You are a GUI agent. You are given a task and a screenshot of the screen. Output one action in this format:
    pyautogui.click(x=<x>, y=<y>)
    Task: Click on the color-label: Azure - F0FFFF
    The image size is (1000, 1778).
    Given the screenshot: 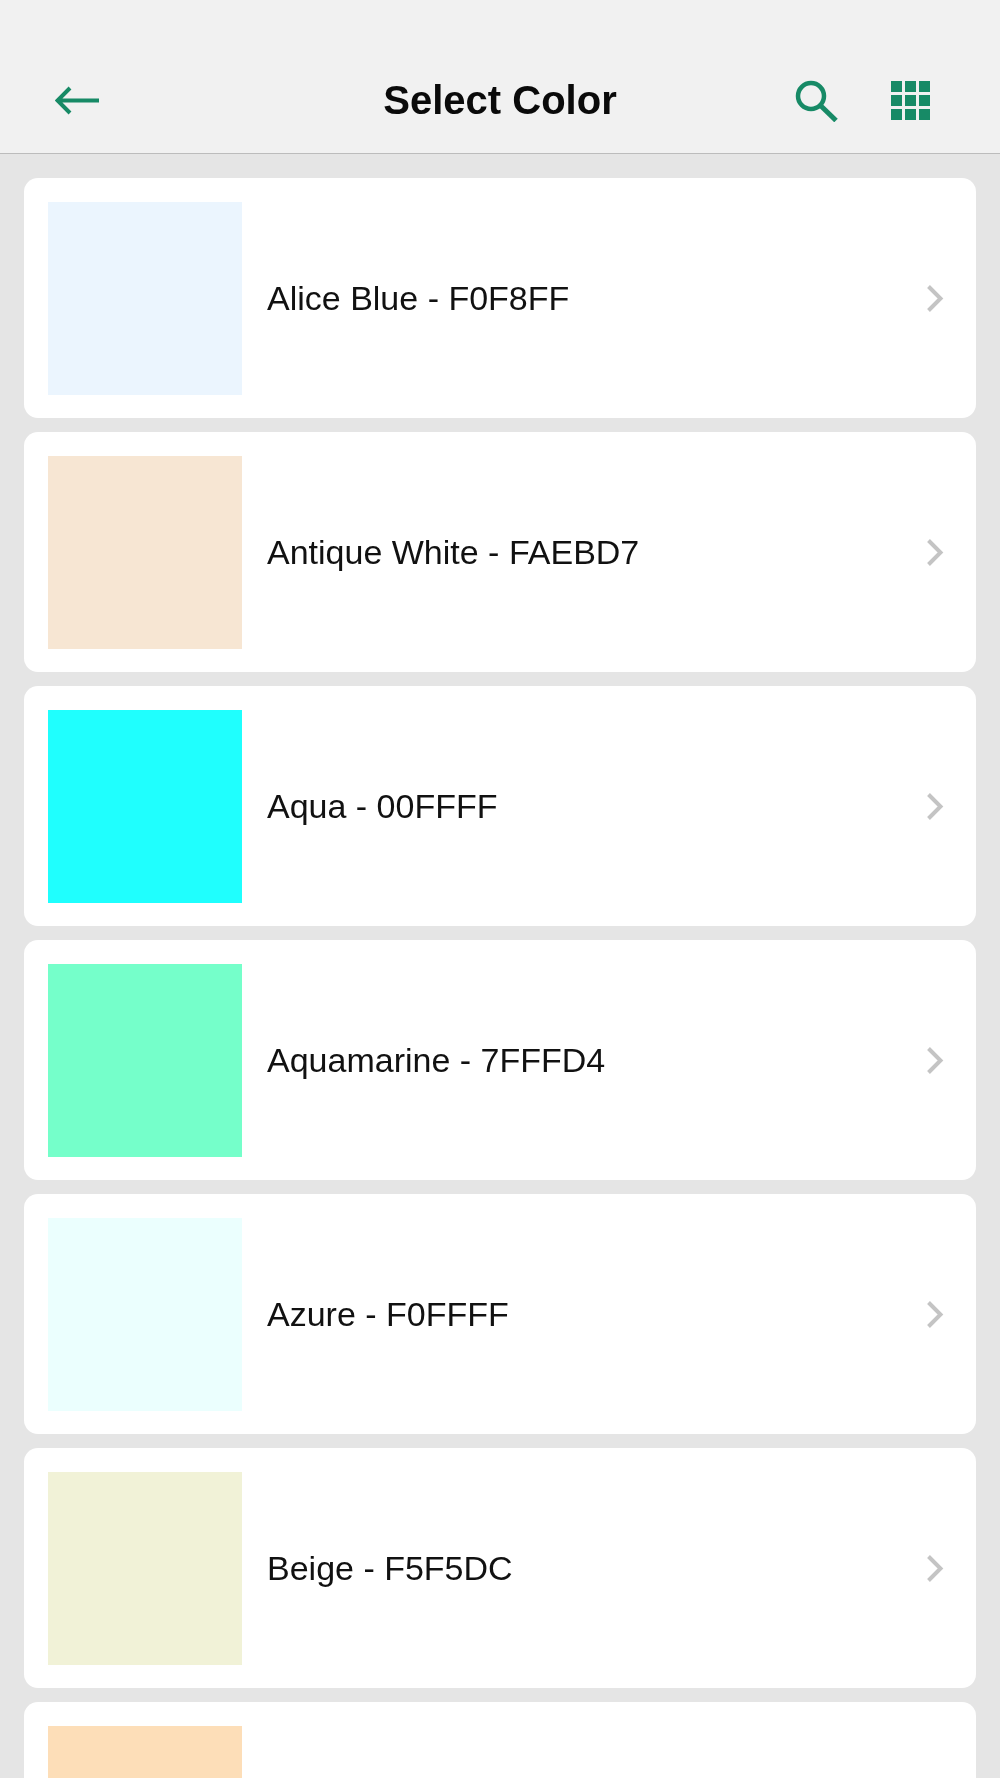 What is the action you would take?
    pyautogui.click(x=388, y=1314)
    